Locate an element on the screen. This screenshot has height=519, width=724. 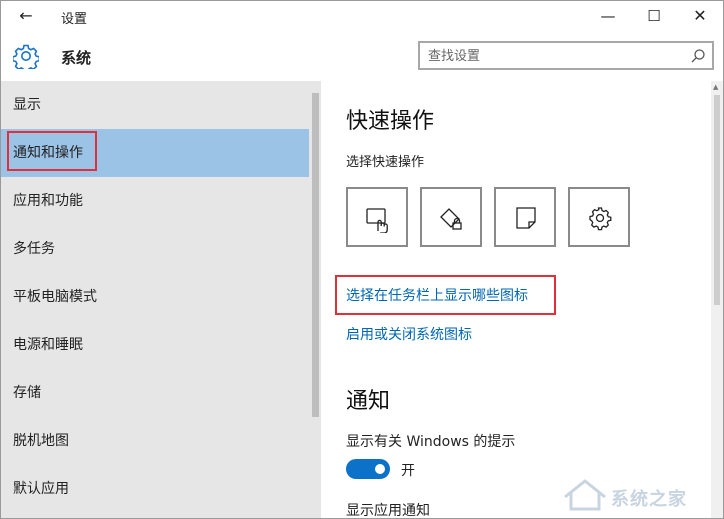
search-box is located at coordinates (566, 55).